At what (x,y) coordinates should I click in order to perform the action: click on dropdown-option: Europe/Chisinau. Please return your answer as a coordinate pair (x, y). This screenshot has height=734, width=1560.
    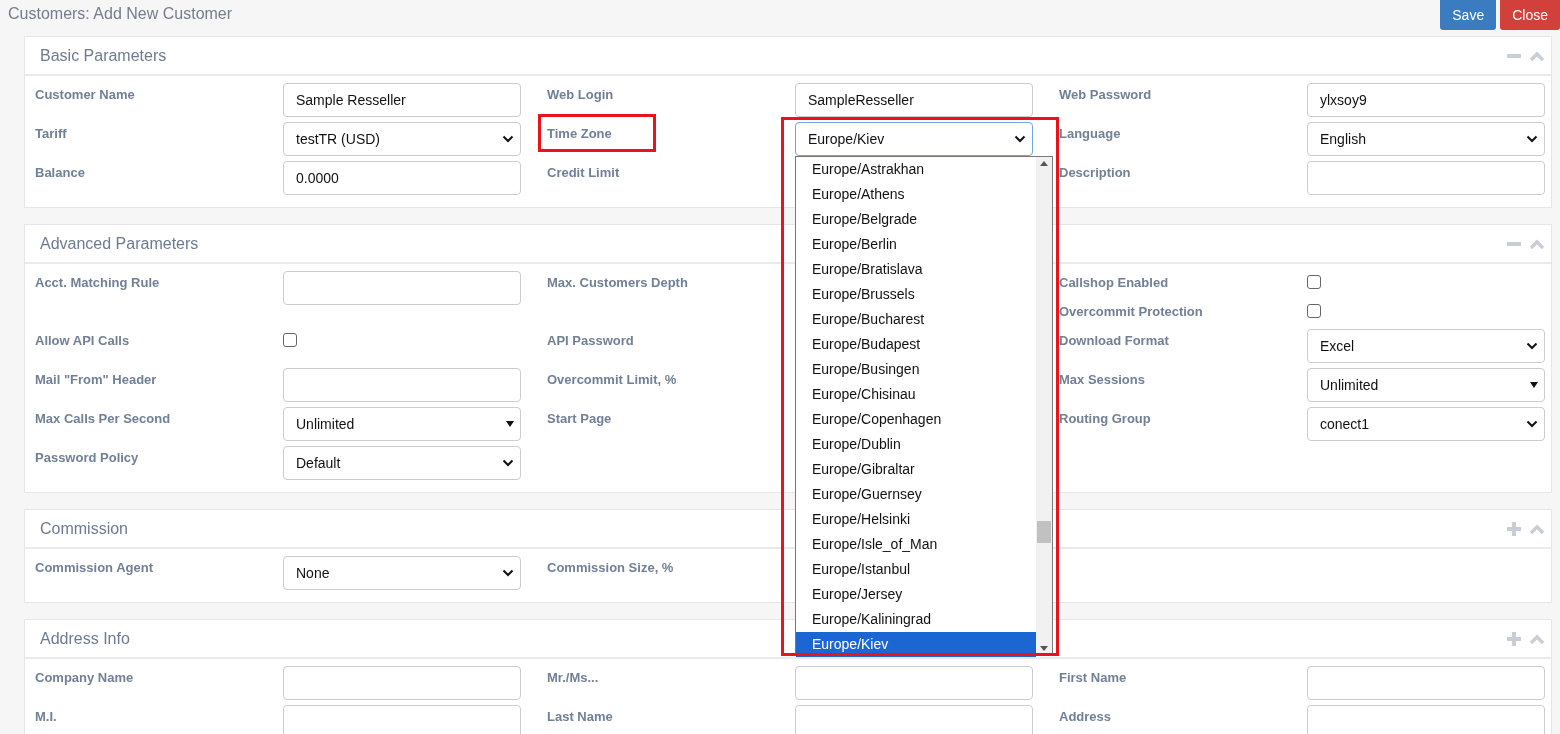
    Looking at the image, I should click on (916, 394).